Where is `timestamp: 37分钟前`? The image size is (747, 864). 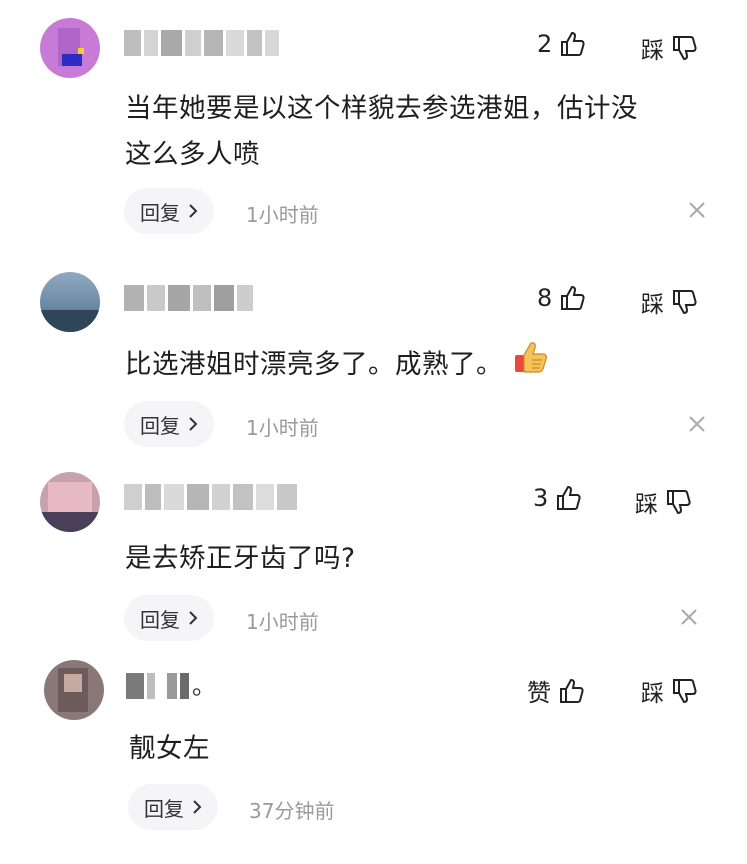 timestamp: 37分钟前 is located at coordinates (292, 811).